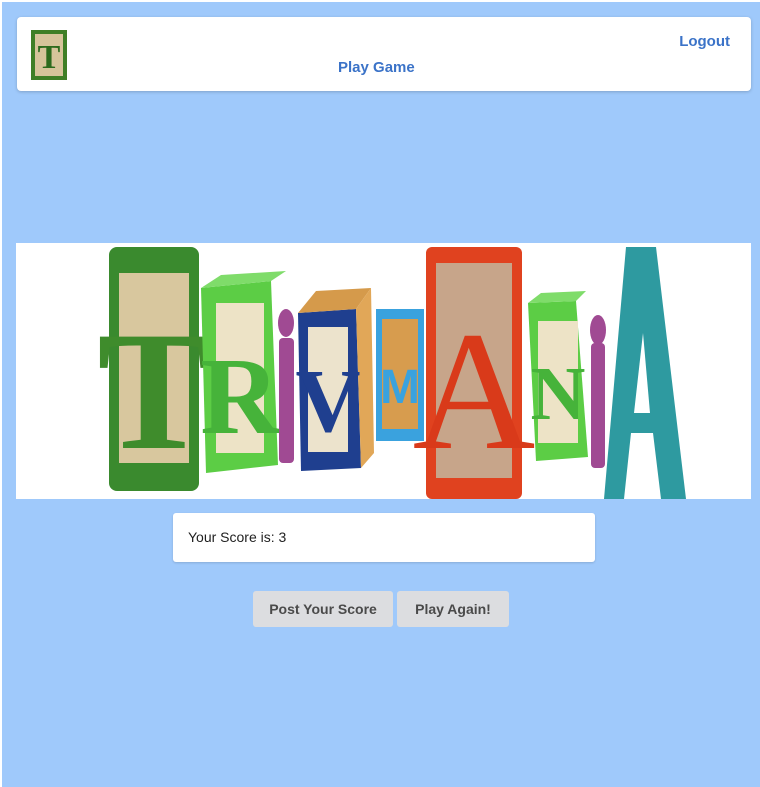 This screenshot has width=760, height=787. I want to click on logo-icon: T, so click(49, 55).